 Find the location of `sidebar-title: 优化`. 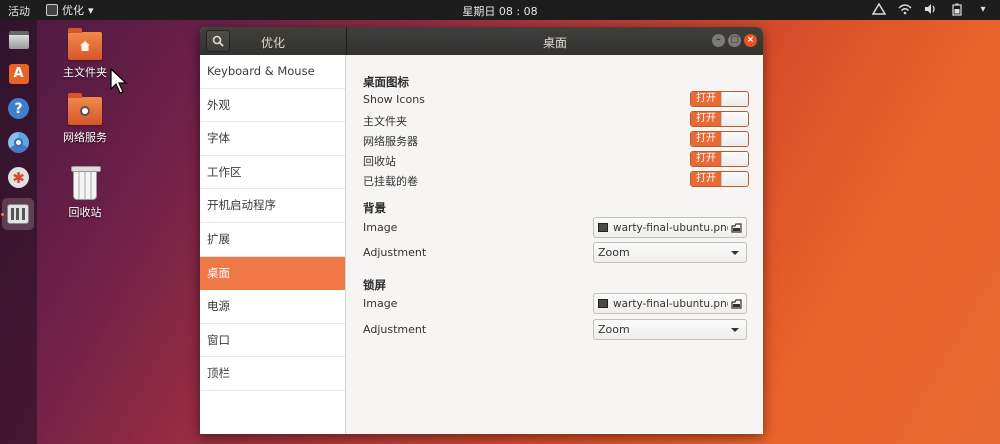

sidebar-title: 优化 is located at coordinates (272, 43).